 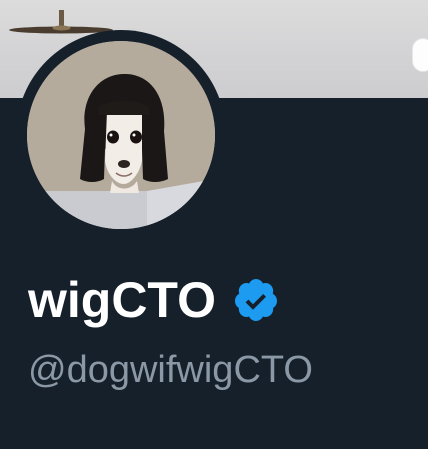 I want to click on banner-lamp-image, so click(x=61, y=22).